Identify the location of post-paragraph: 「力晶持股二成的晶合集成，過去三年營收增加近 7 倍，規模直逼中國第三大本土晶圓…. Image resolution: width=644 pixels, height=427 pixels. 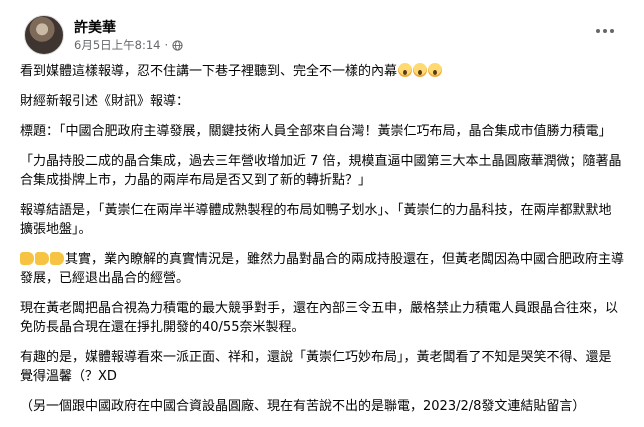
(321, 171).